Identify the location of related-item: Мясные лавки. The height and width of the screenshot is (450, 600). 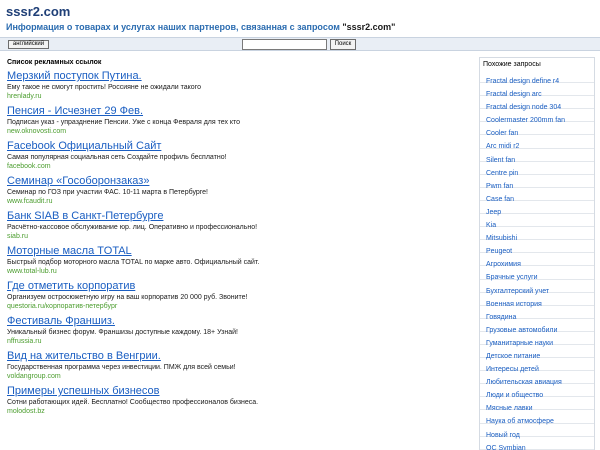
(537, 404).